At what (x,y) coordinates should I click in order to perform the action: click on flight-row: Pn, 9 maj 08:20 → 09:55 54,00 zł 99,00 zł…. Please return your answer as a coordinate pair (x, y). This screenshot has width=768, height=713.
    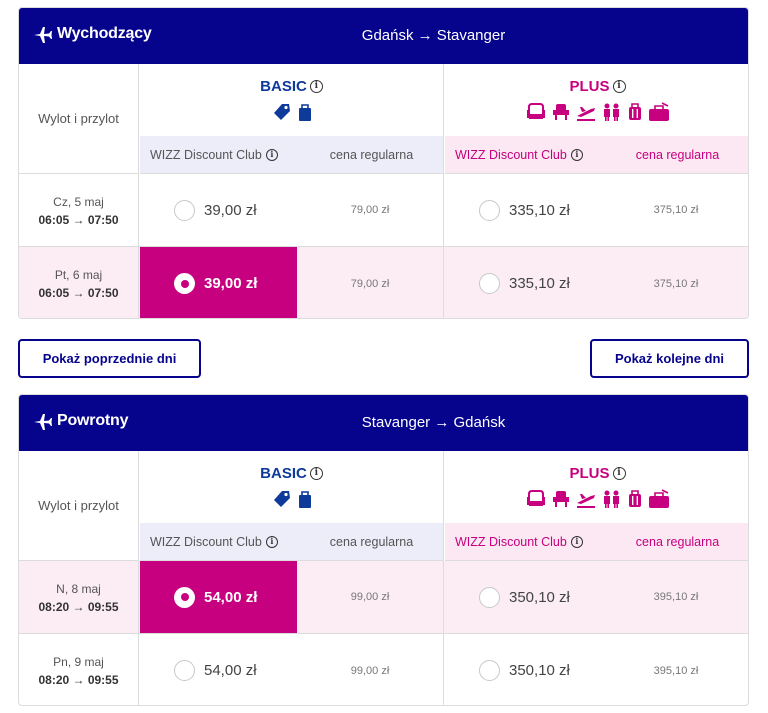
    Looking at the image, I should click on (383, 669).